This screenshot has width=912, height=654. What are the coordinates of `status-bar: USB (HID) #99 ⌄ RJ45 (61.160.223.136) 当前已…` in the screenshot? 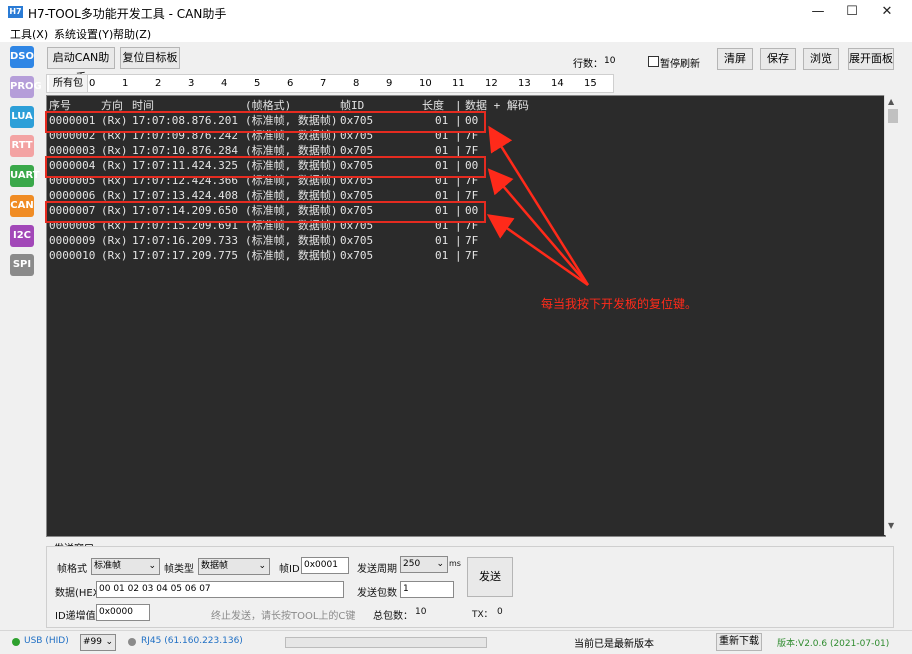 It's located at (456, 642).